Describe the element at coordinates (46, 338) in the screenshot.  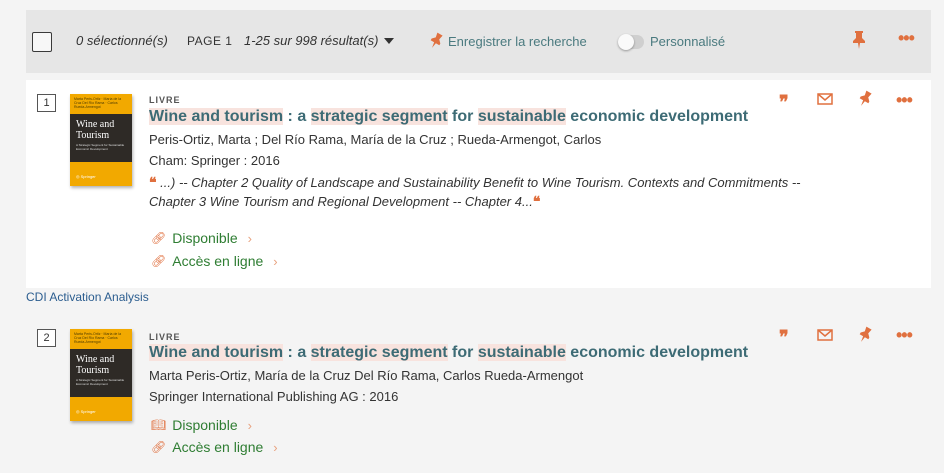
I see `result-number: 2` at that location.